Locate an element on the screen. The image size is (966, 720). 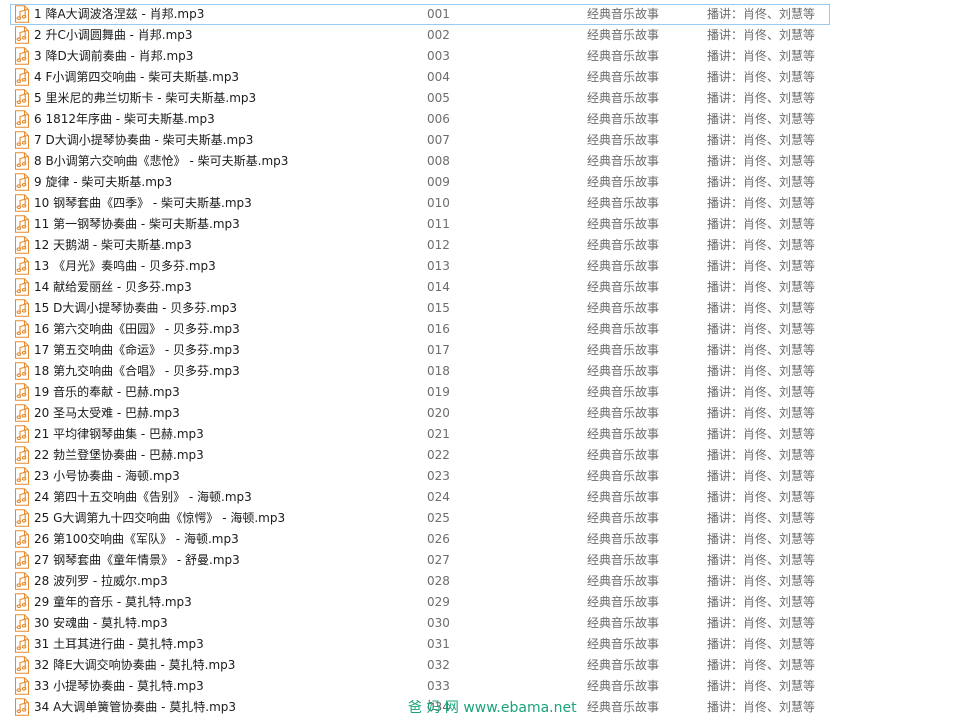
file-row: 22 勃兰登堡协奏曲 - 巴赫.mp3 022 经典音乐故事 播讲：肖佟、刘慧等 is located at coordinates (420, 455).